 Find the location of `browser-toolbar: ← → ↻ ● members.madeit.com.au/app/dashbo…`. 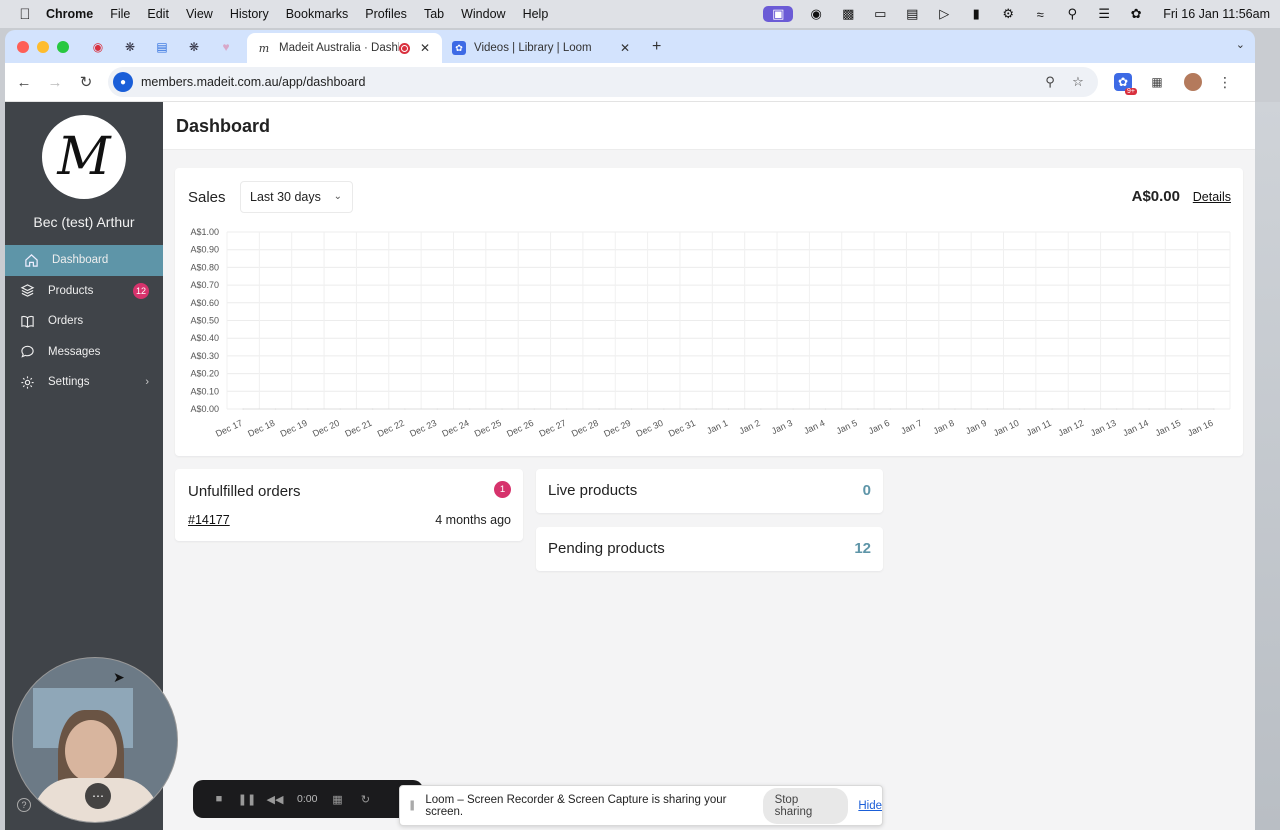

browser-toolbar: ← → ↻ ● members.madeit.com.au/app/dashbo… is located at coordinates (630, 82).